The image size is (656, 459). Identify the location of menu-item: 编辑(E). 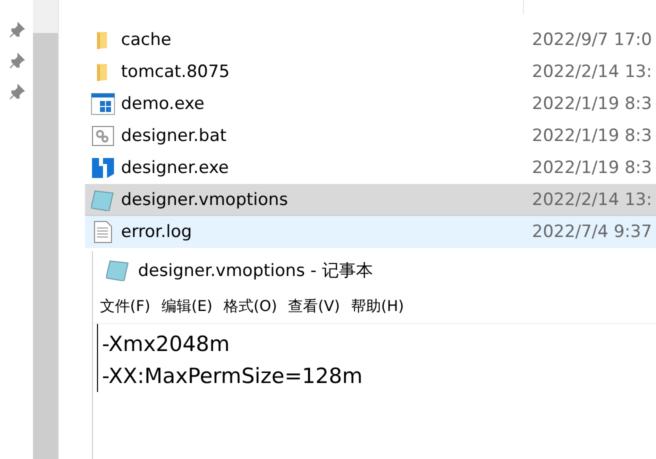
(187, 306).